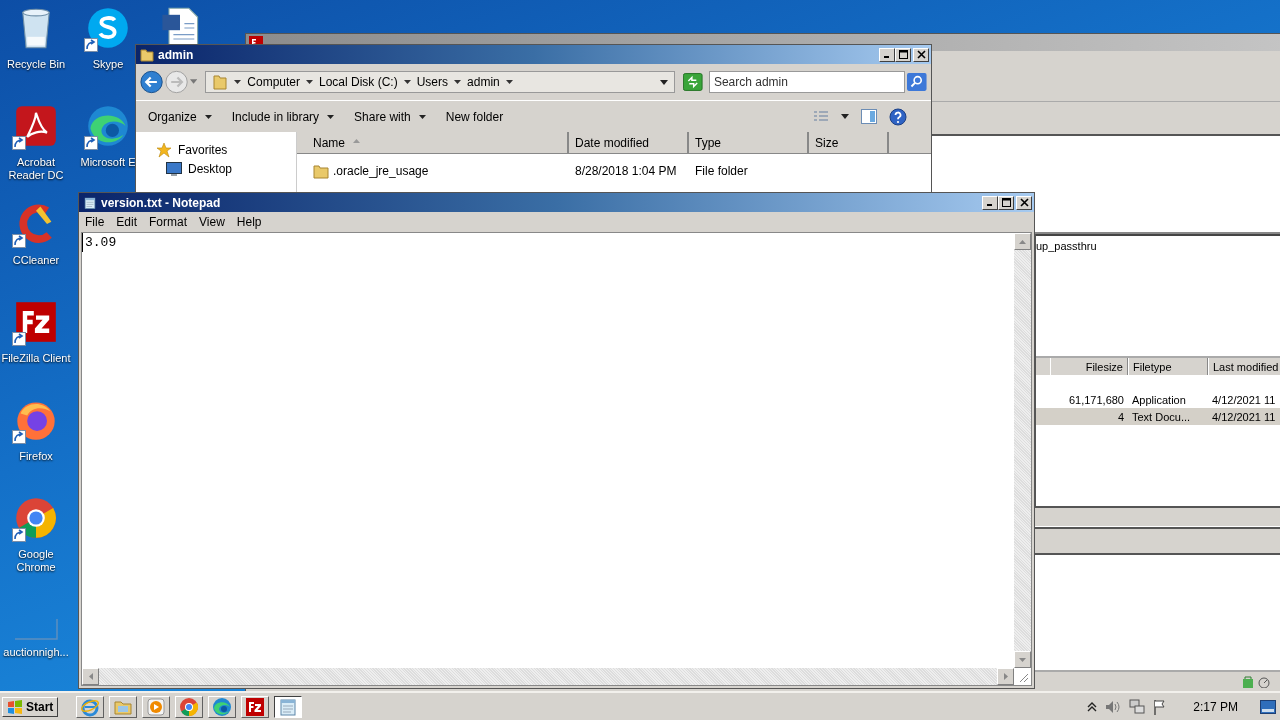  What do you see at coordinates (100, 242) in the screenshot?
I see `text-editor: 3.09` at bounding box center [100, 242].